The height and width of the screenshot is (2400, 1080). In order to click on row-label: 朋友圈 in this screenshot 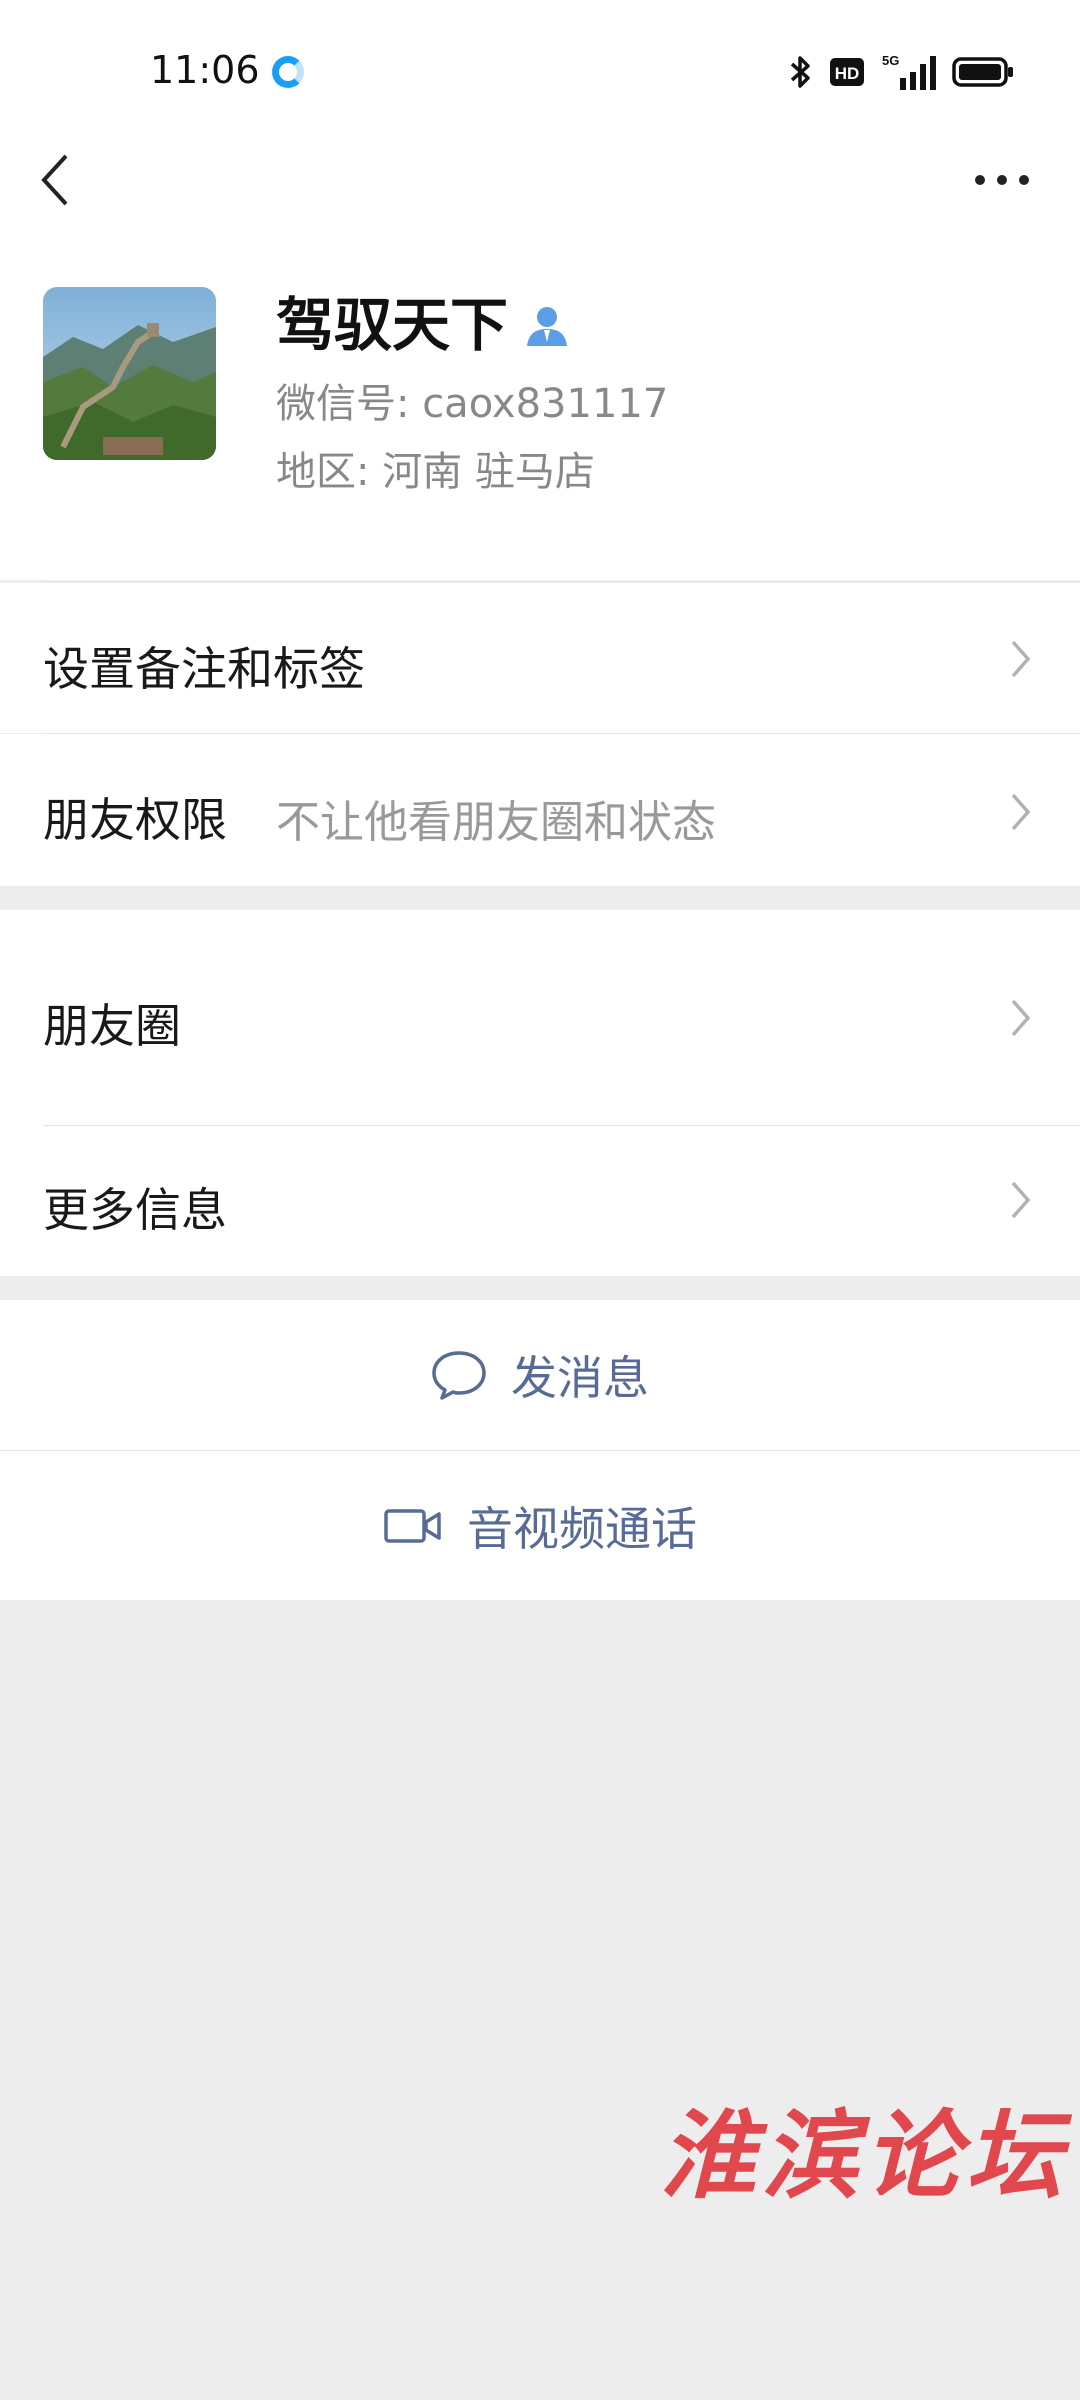, I will do `click(112, 1026)`.